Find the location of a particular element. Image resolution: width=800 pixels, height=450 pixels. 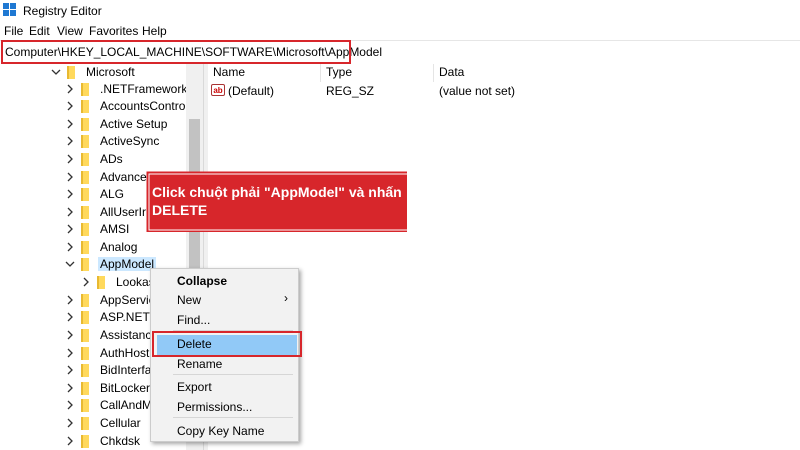

tree-item: Cellular is located at coordinates (103, 423).